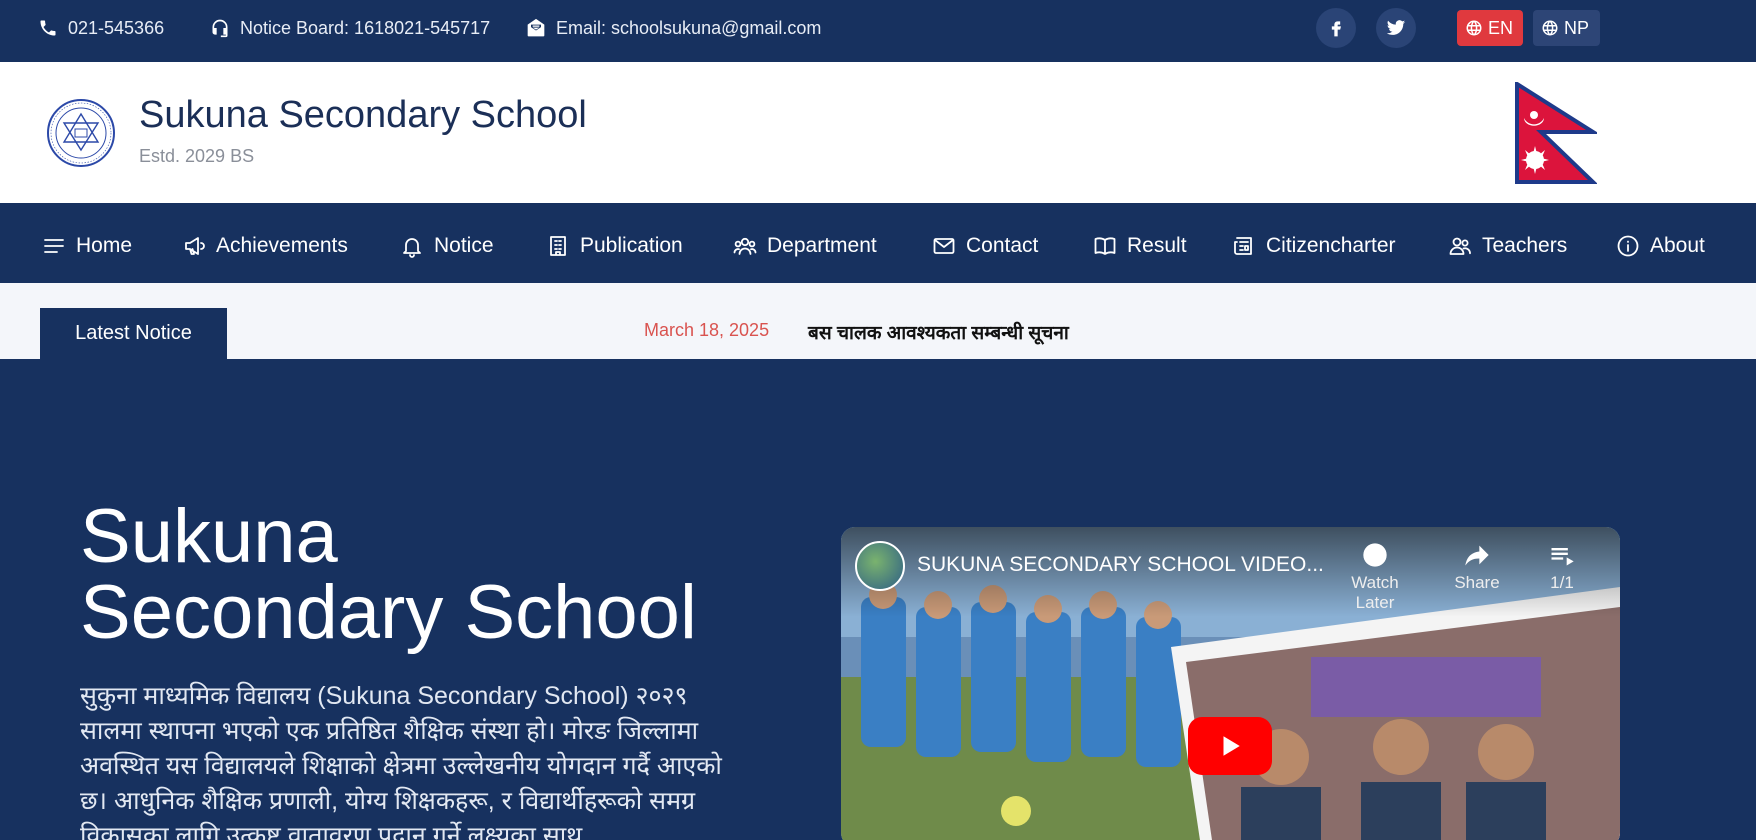  What do you see at coordinates (282, 245) in the screenshot?
I see `nav-item-label: Achievements` at bounding box center [282, 245].